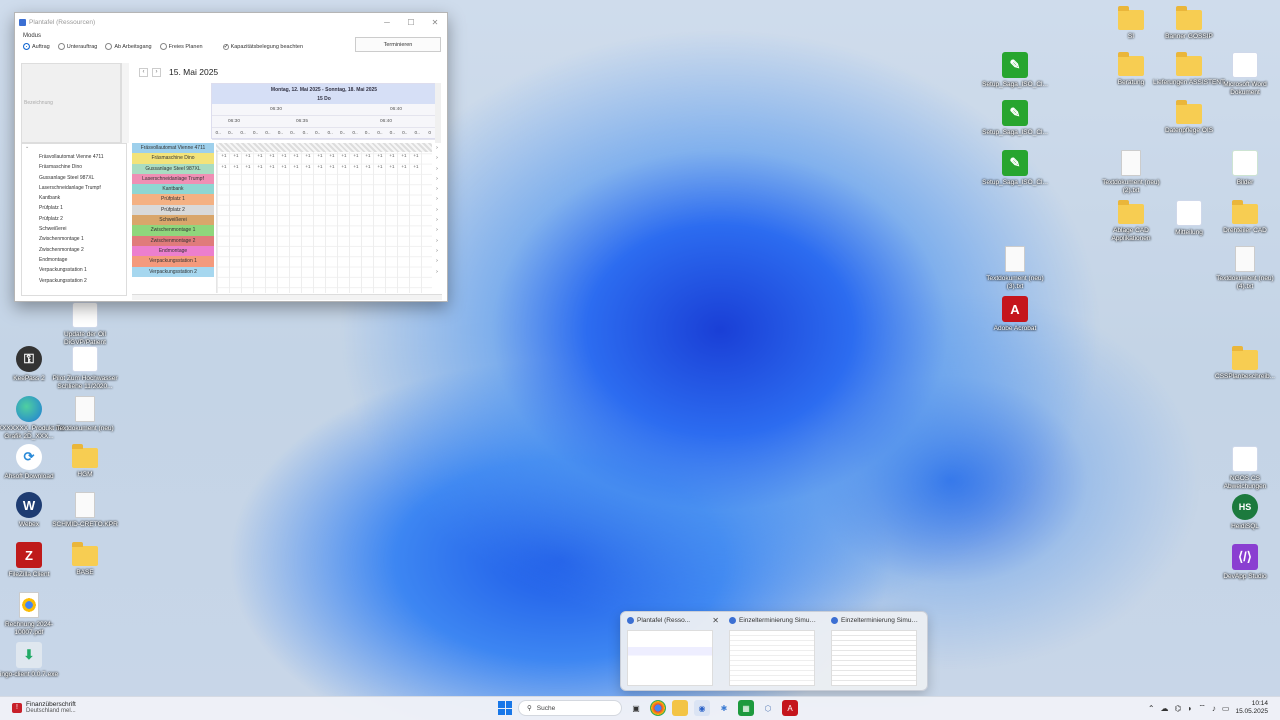 Image resolution: width=1280 pixels, height=720 pixels. Describe the element at coordinates (1244, 562) in the screenshot. I see `desktop-icon: ⟨/⟩ DevApp Studio` at that location.